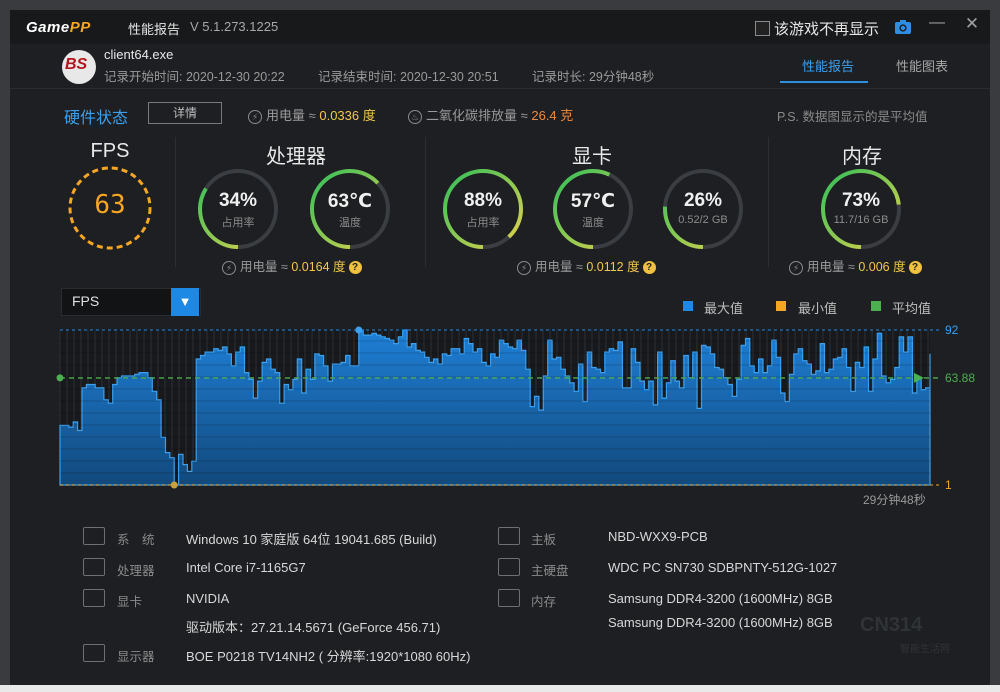  Describe the element at coordinates (688, 306) in the screenshot. I see `legend-max-swatch` at that location.